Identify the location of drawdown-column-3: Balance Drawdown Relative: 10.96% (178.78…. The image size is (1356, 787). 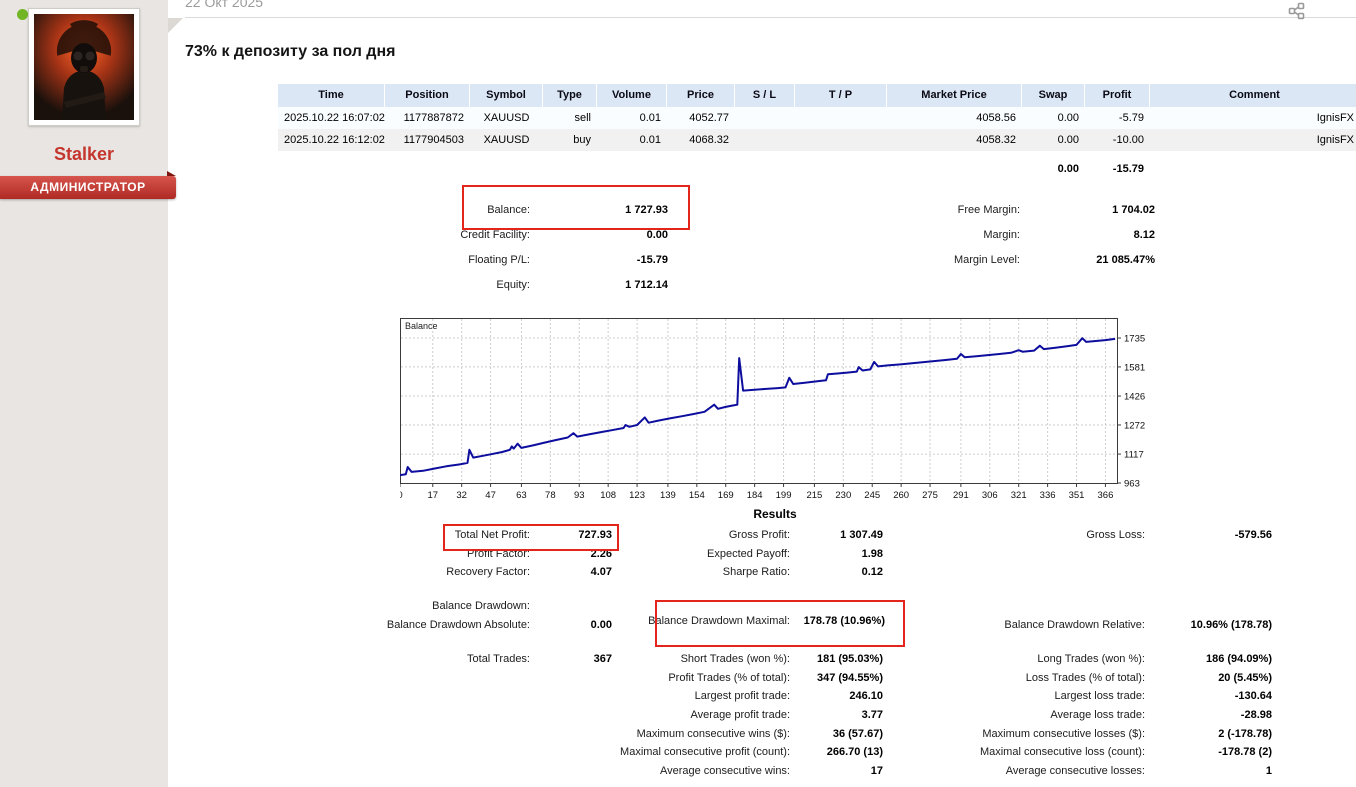
(1108, 625).